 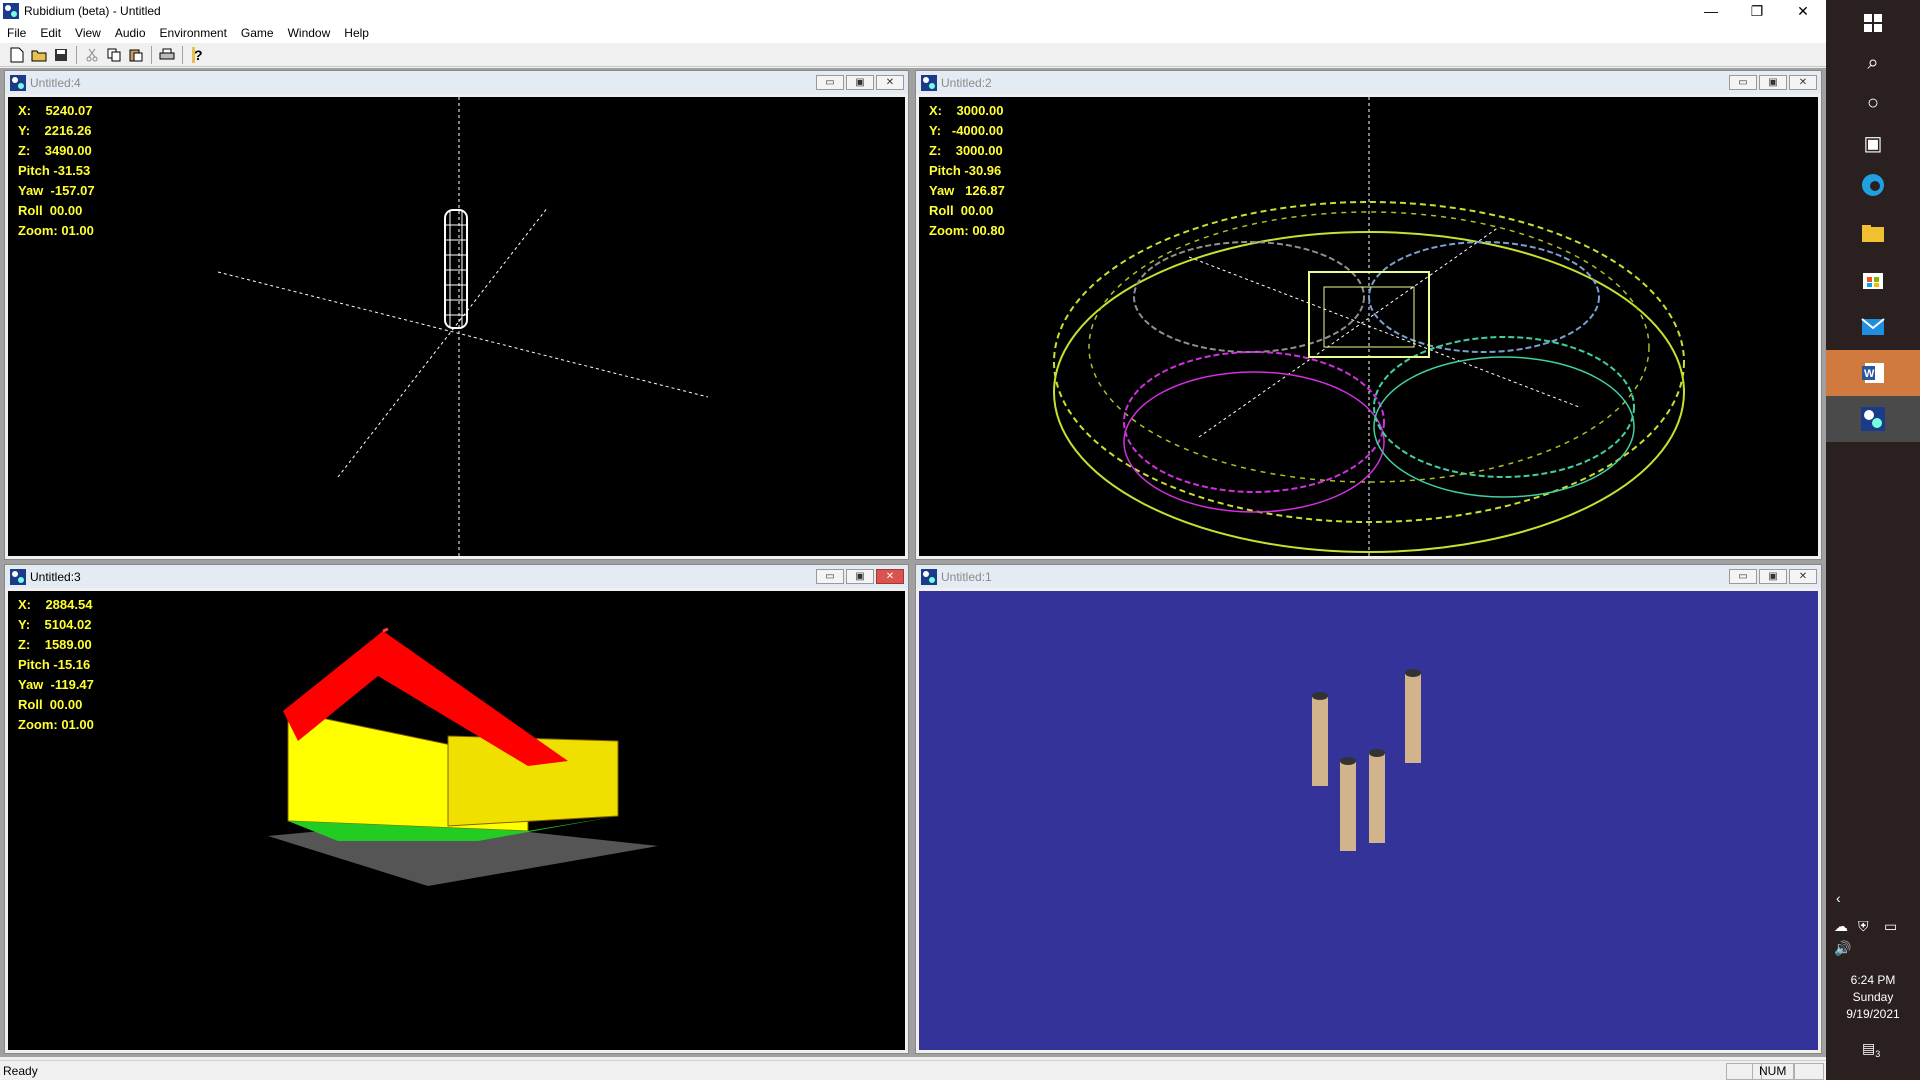 I want to click on window-title: Rubidium (beta) - Untitled, so click(x=92, y=11).